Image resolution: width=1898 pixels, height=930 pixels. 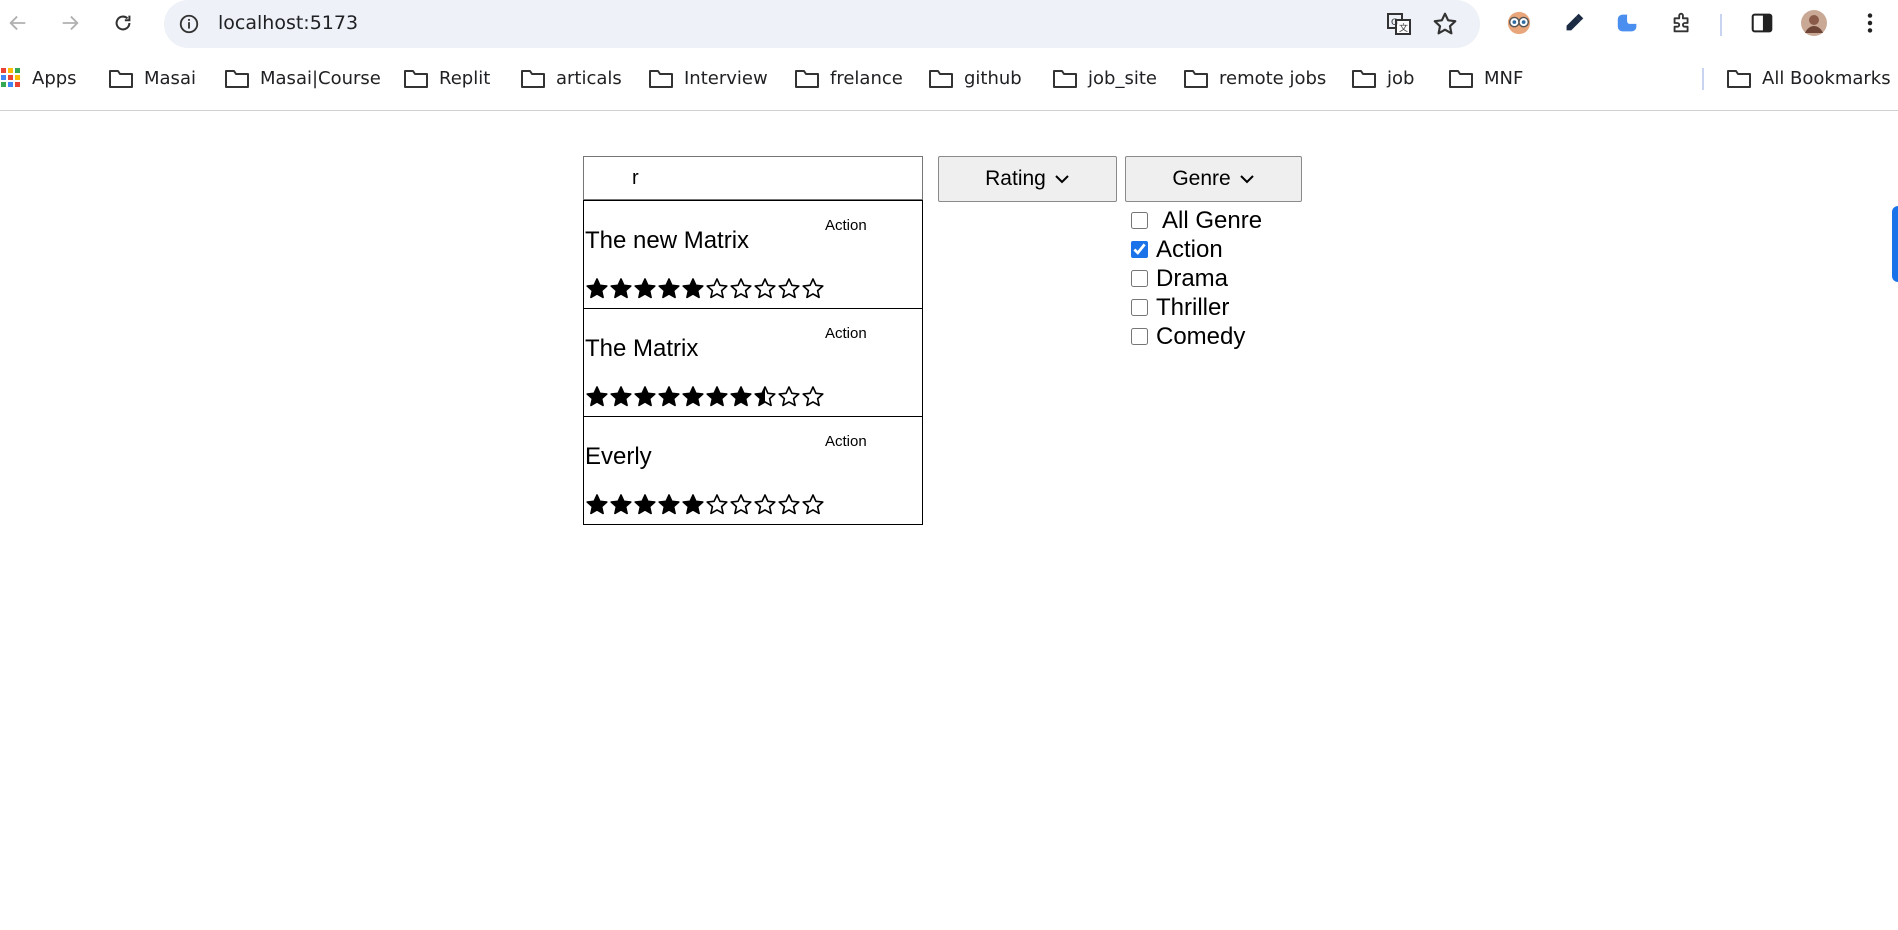 What do you see at coordinates (1201, 178) in the screenshot?
I see `genre-dropdown-label: Genre` at bounding box center [1201, 178].